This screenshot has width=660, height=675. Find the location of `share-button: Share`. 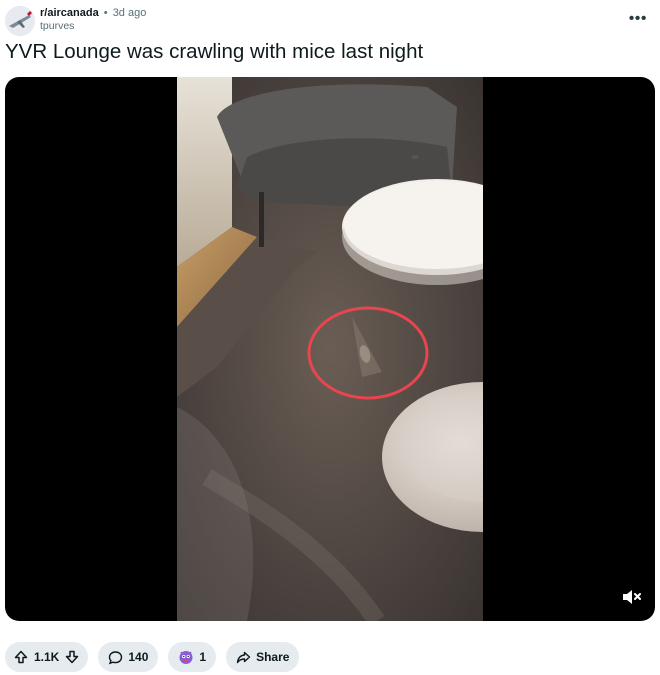

share-button: Share is located at coordinates (263, 657).